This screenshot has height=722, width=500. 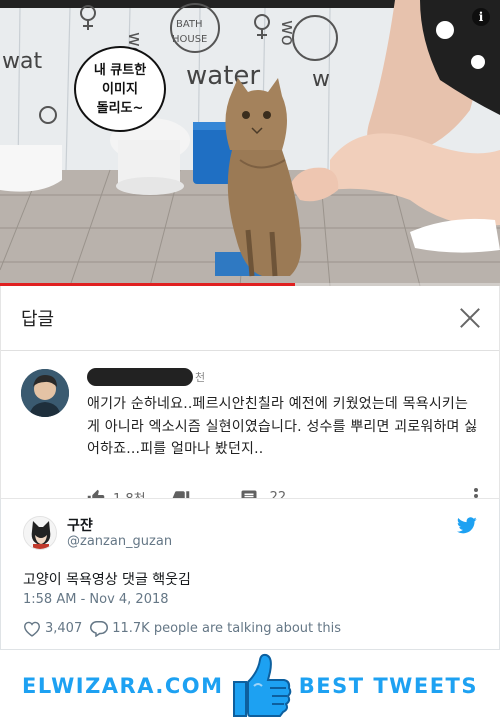 I want to click on footer-banner: ELWIZARA.COM BEST TWEETS, so click(x=250, y=686).